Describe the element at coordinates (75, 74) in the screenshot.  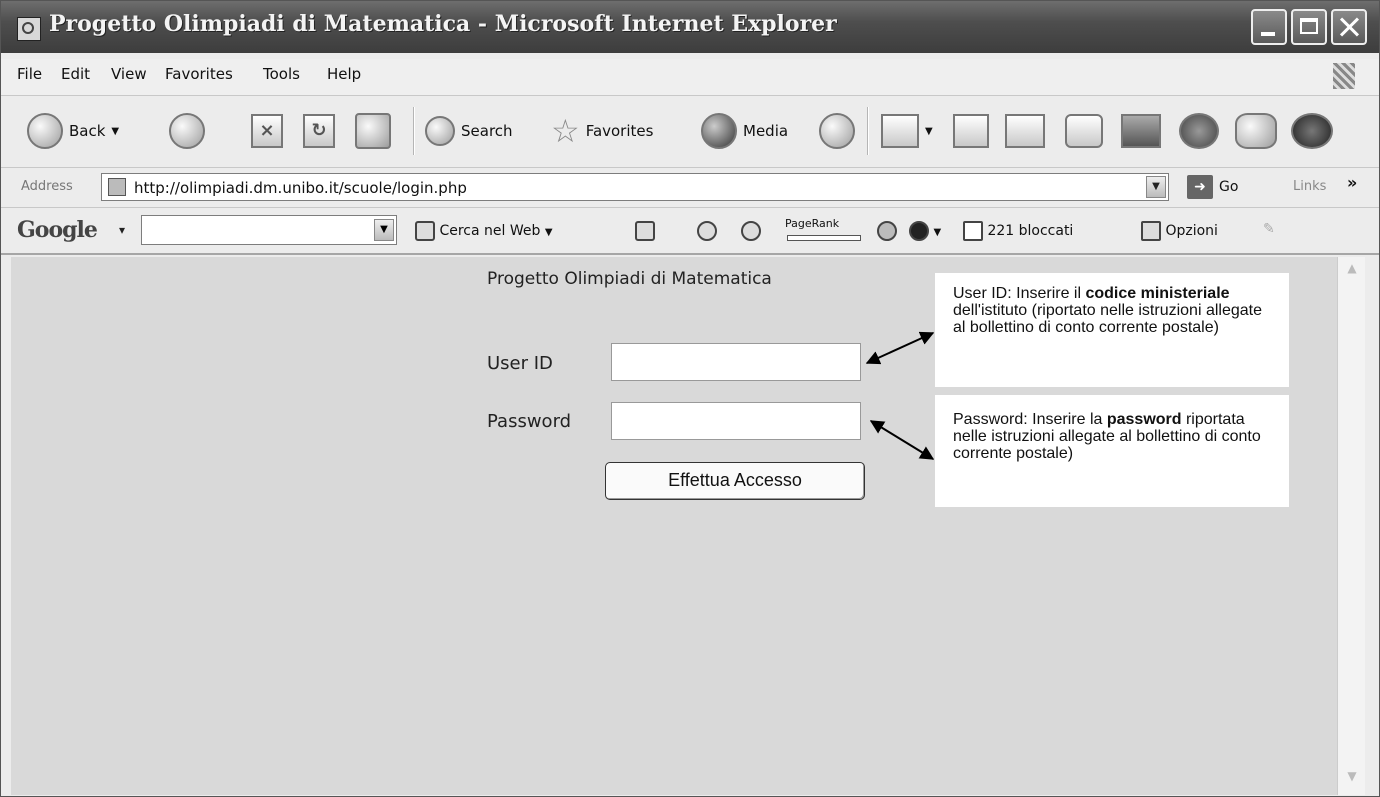
I see `menu-edit: Edit` at that location.